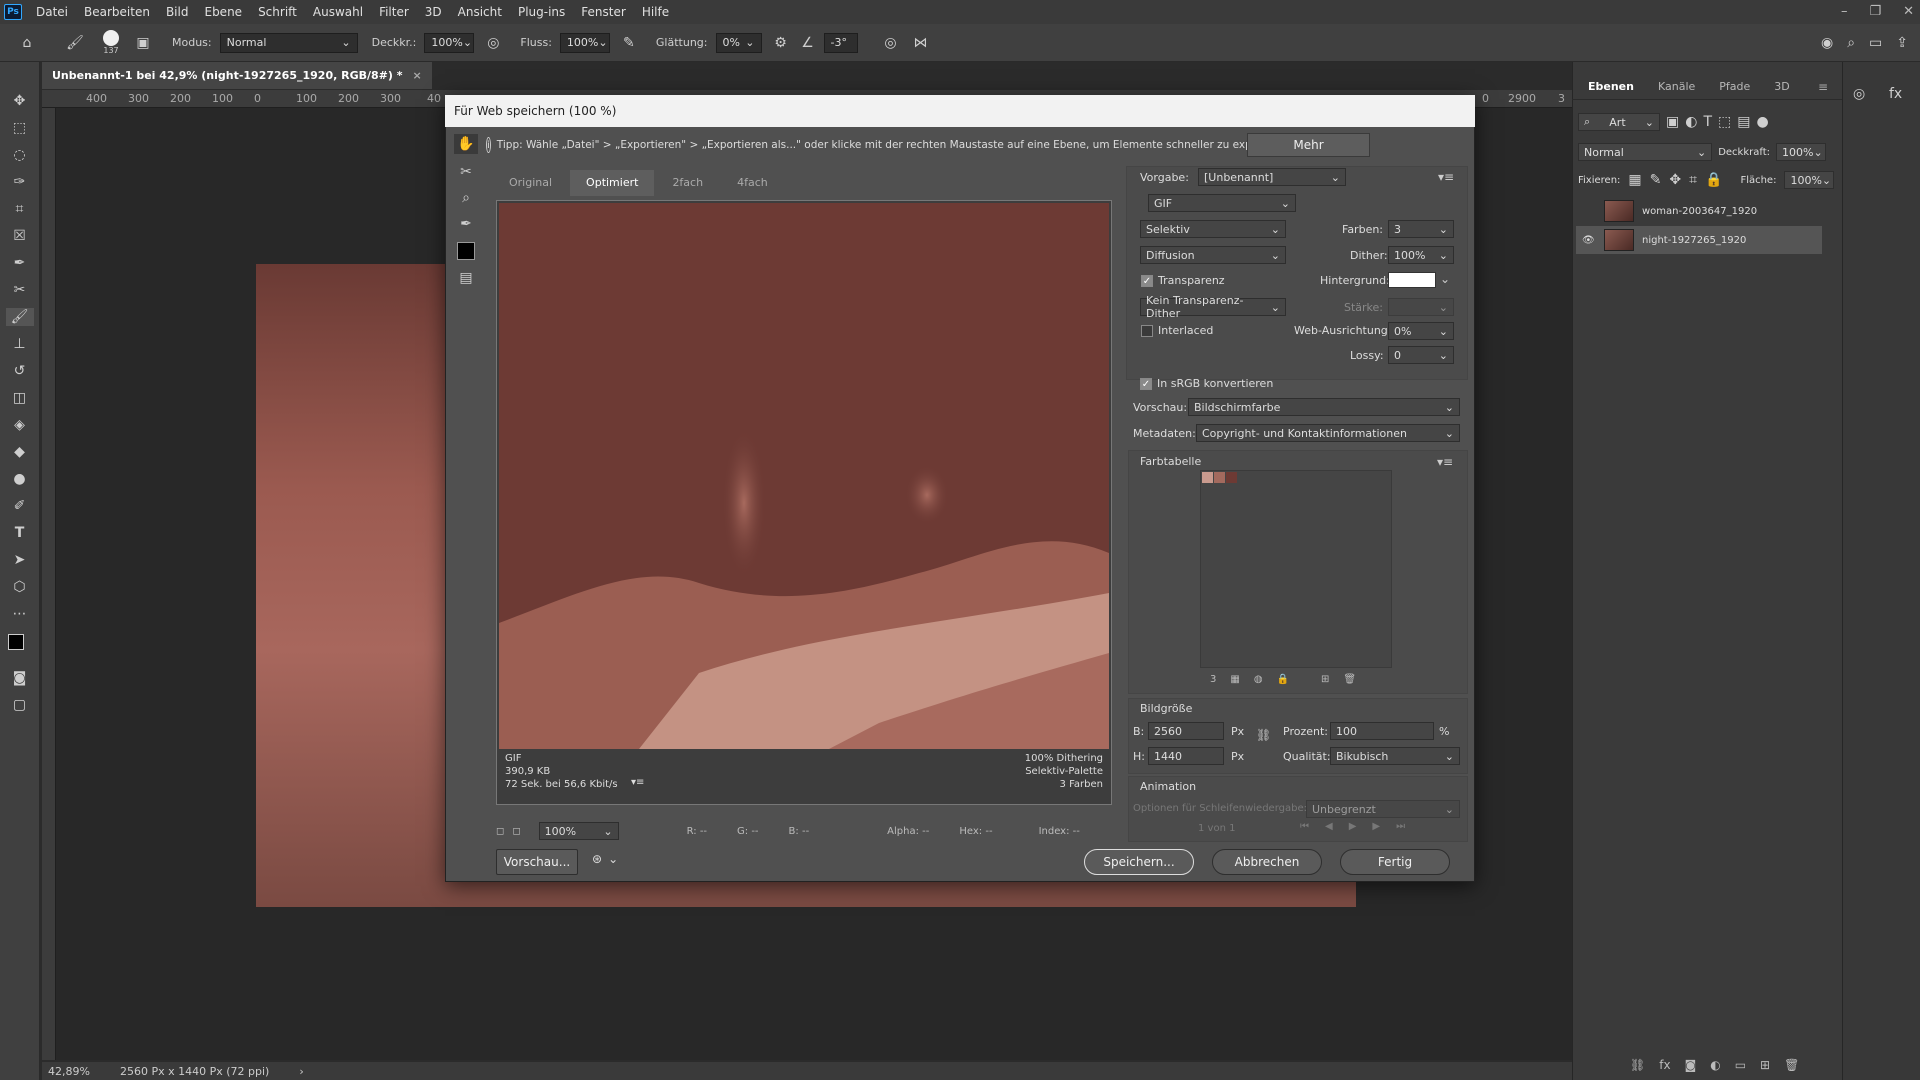 The height and width of the screenshot is (1080, 1920). What do you see at coordinates (466, 251) in the screenshot?
I see `eyedropper-color-icon` at bounding box center [466, 251].